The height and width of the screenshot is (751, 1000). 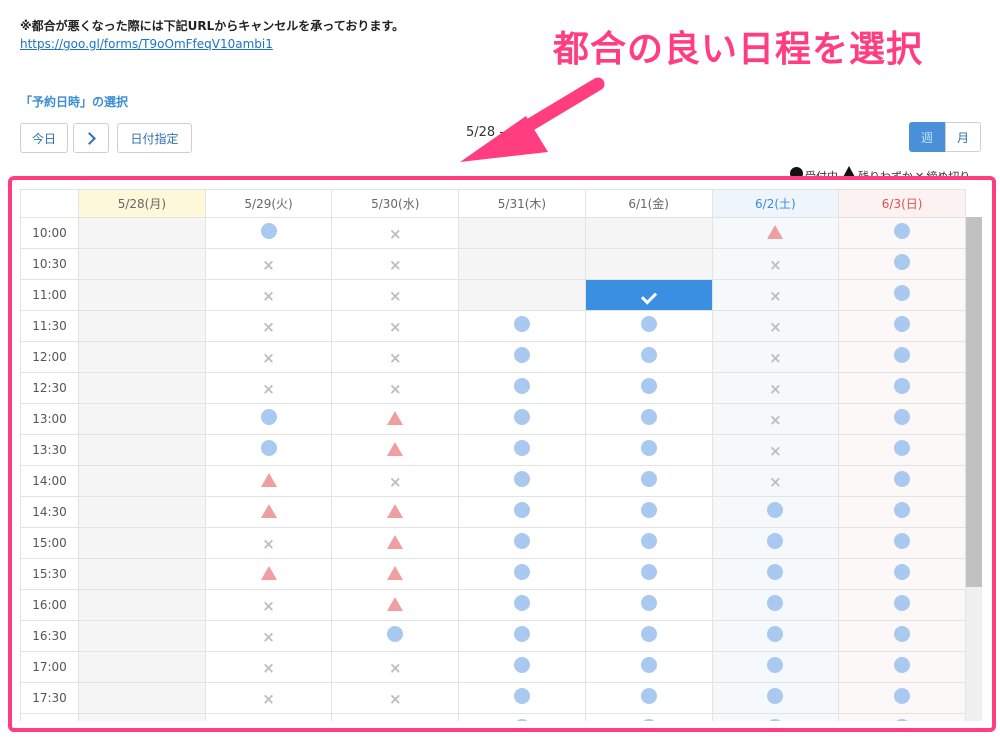 What do you see at coordinates (963, 137) in the screenshot?
I see `view-month-button: 月` at bounding box center [963, 137].